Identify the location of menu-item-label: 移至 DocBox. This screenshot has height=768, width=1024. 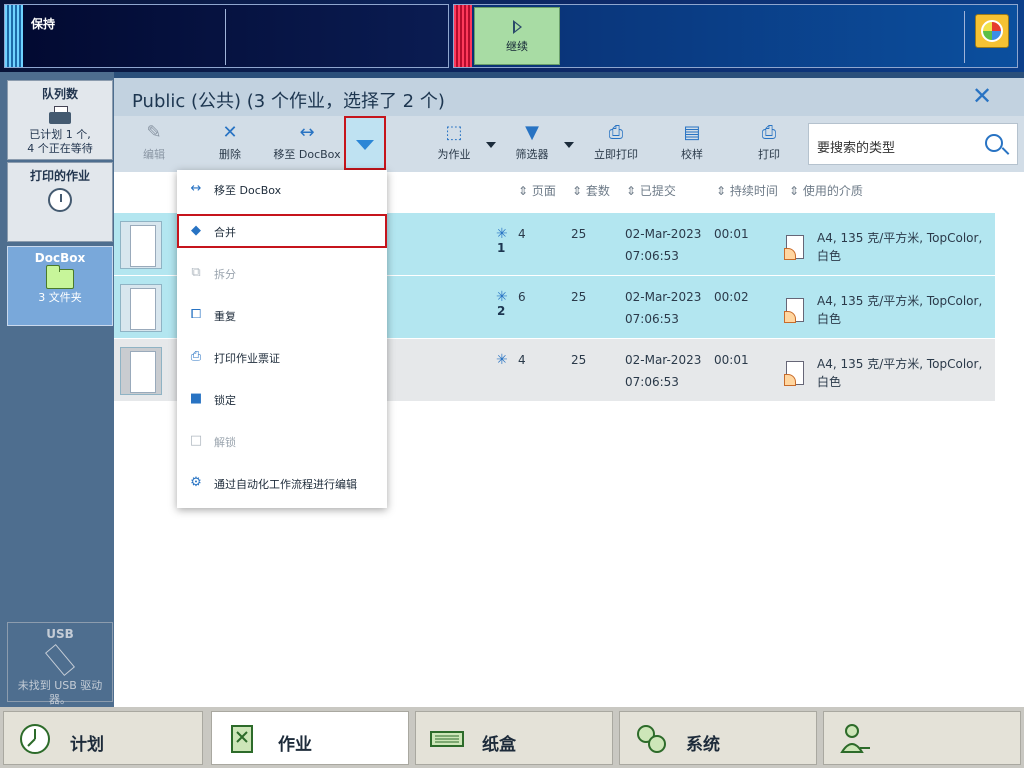
(248, 190).